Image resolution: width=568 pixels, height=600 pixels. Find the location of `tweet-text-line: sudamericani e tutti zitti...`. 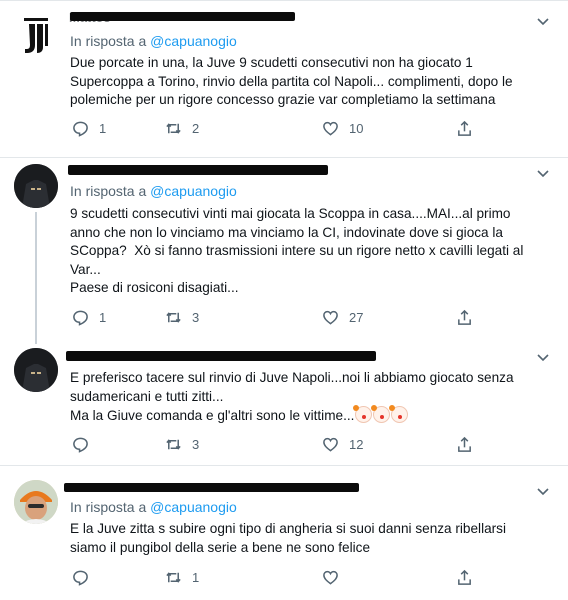

tweet-text-line: sudamericani e tutti zitti... is located at coordinates (147, 396).